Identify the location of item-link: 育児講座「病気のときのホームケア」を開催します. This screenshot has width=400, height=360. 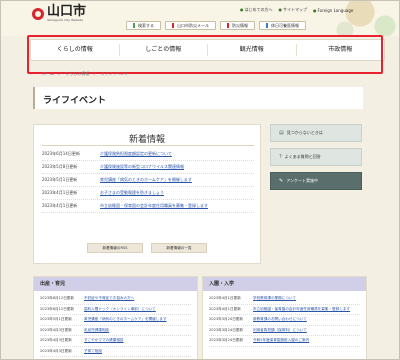
(125, 319).